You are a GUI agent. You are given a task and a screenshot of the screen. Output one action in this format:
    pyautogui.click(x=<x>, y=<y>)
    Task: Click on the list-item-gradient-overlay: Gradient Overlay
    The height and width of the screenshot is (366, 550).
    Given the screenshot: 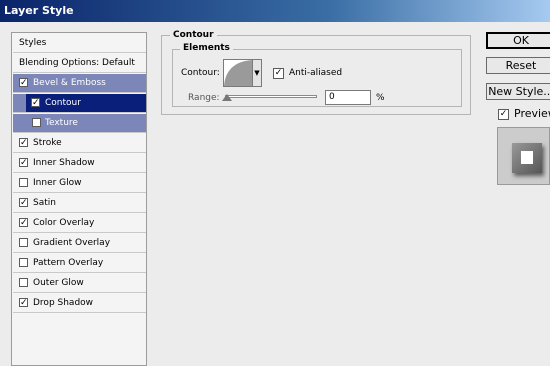 What is the action you would take?
    pyautogui.click(x=79, y=243)
    